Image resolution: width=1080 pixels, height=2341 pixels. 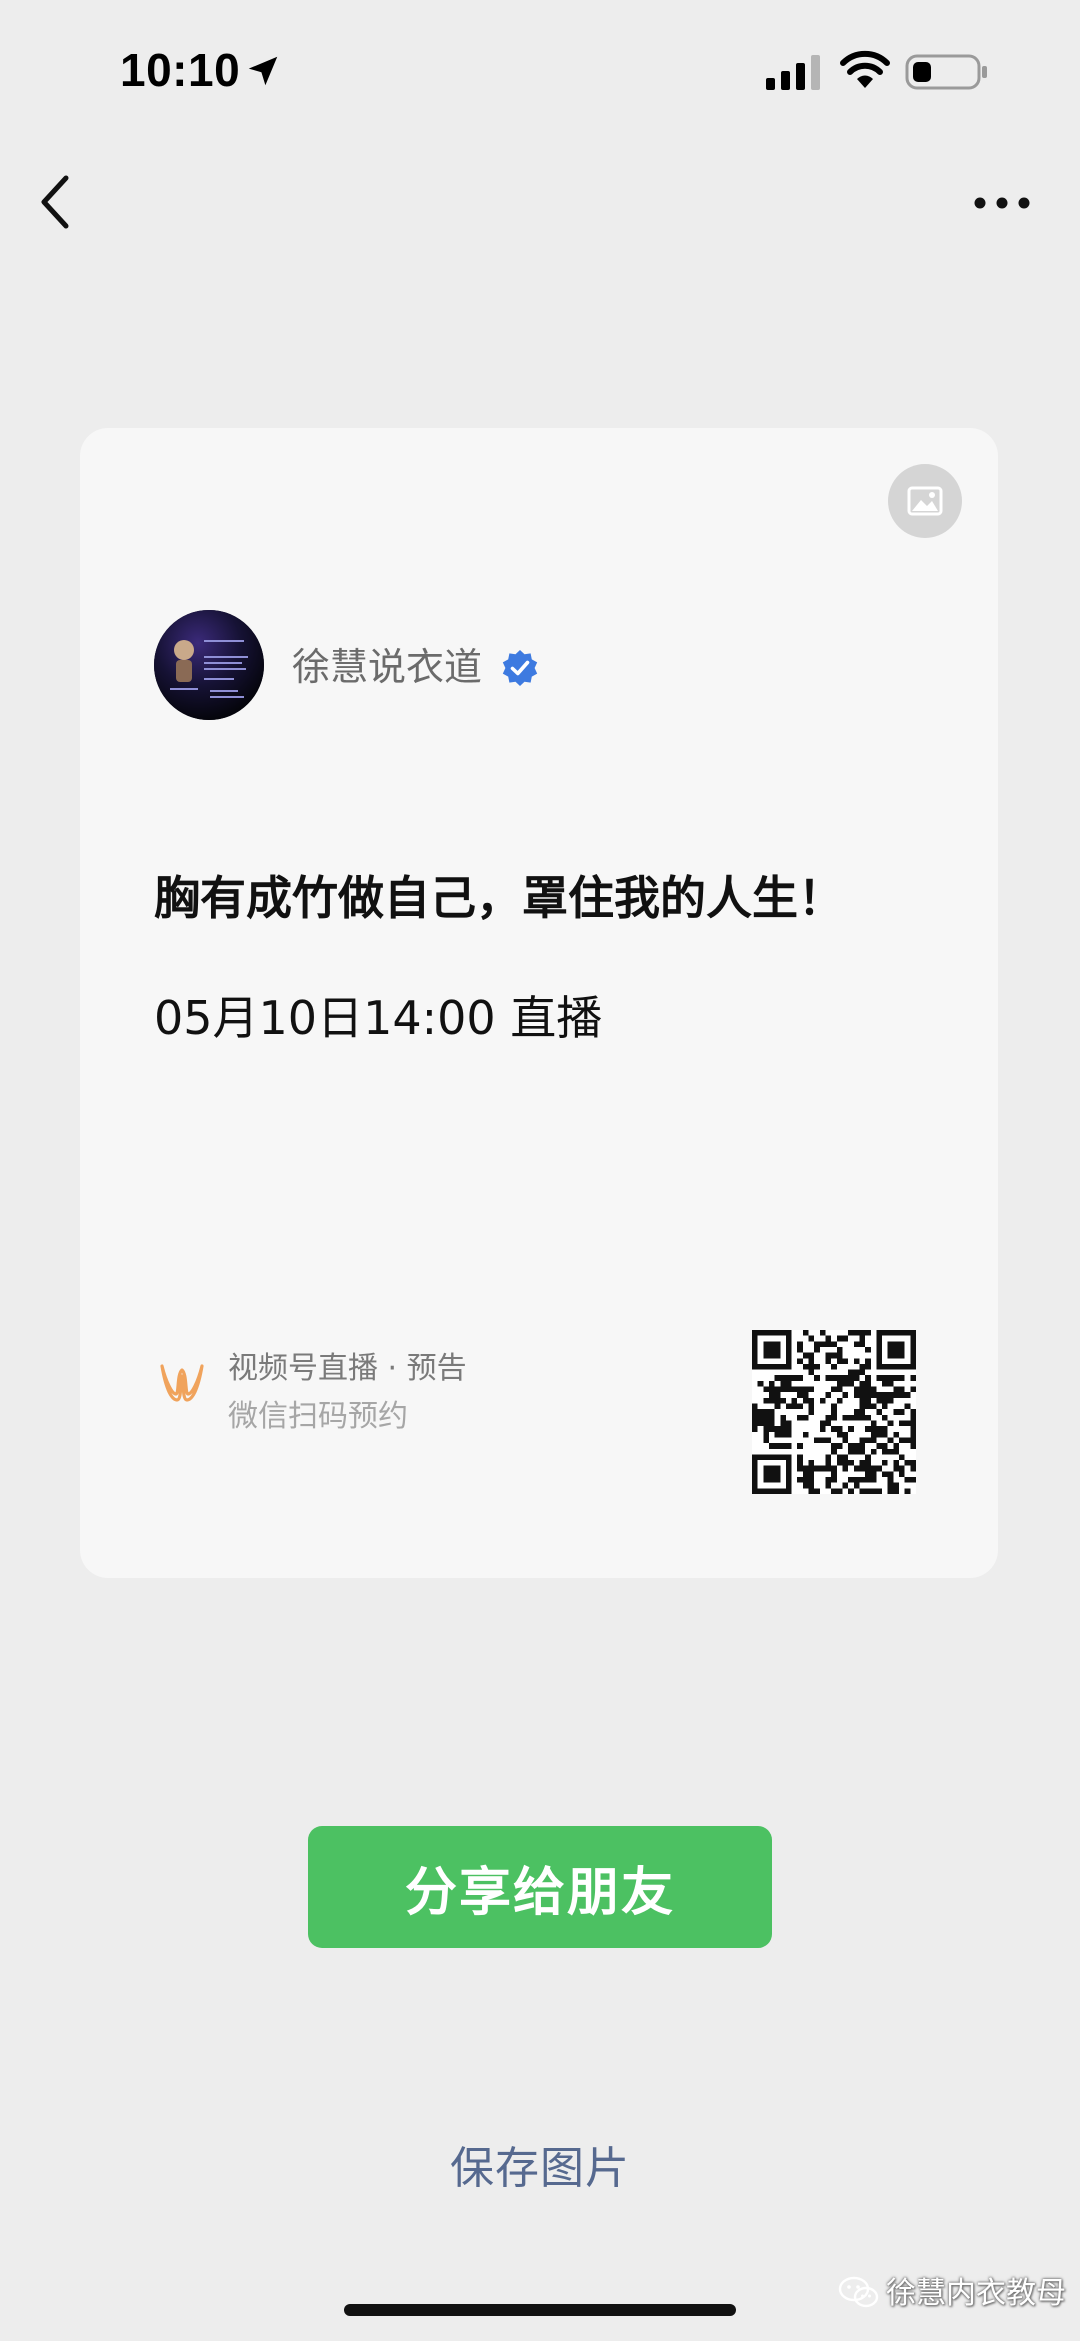 I want to click on ellipsis-icon, so click(x=1002, y=203).